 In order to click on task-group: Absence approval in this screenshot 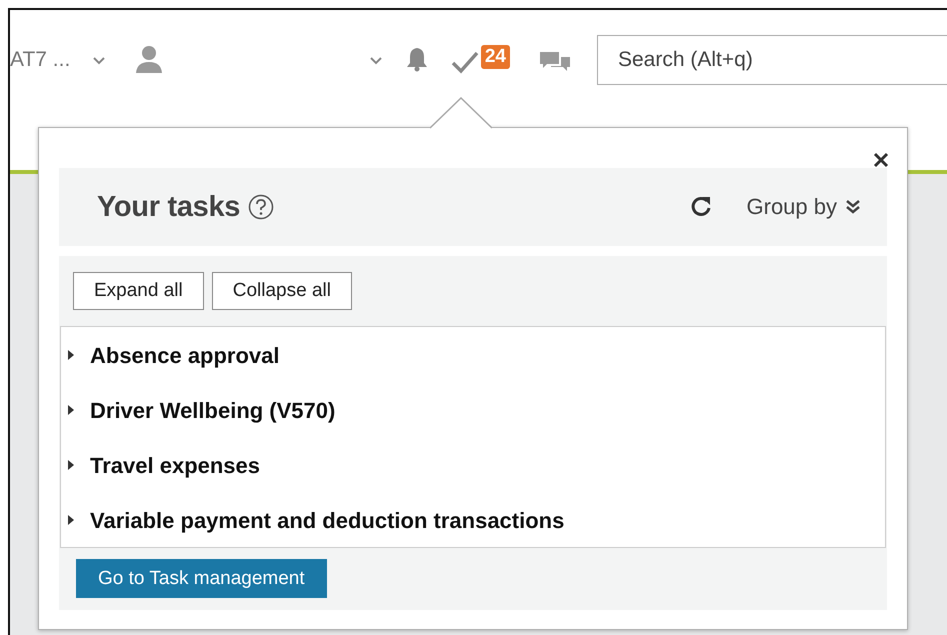, I will do `click(185, 356)`.